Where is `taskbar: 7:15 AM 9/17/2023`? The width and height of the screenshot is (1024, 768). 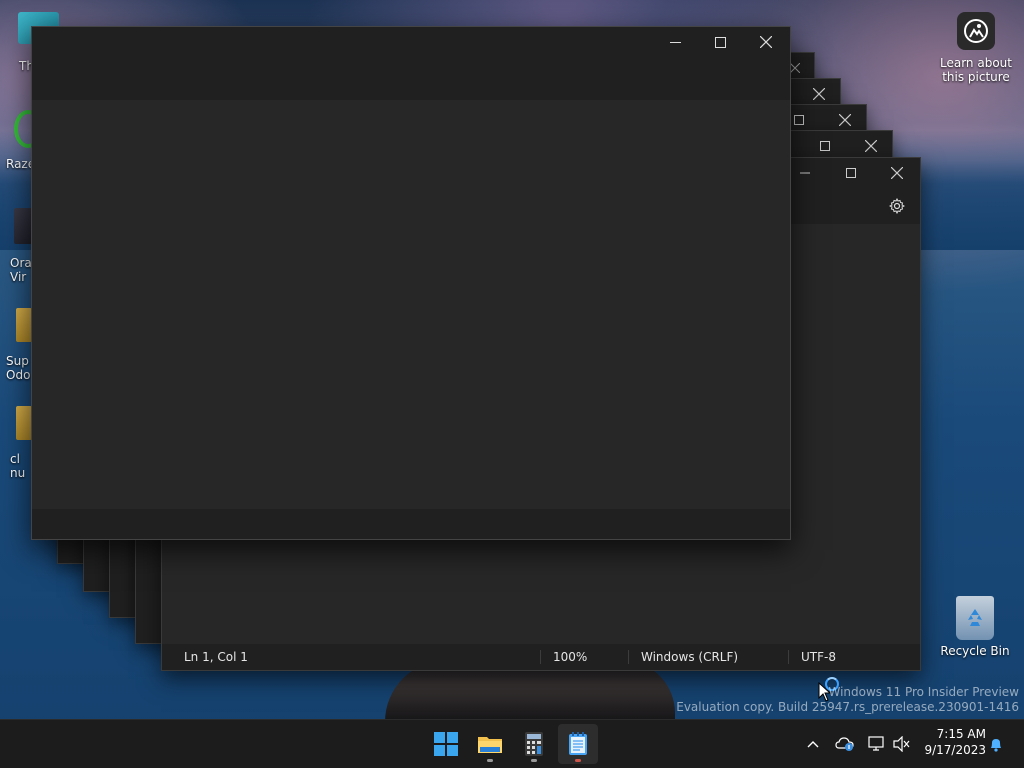 taskbar: 7:15 AM 9/17/2023 is located at coordinates (512, 743).